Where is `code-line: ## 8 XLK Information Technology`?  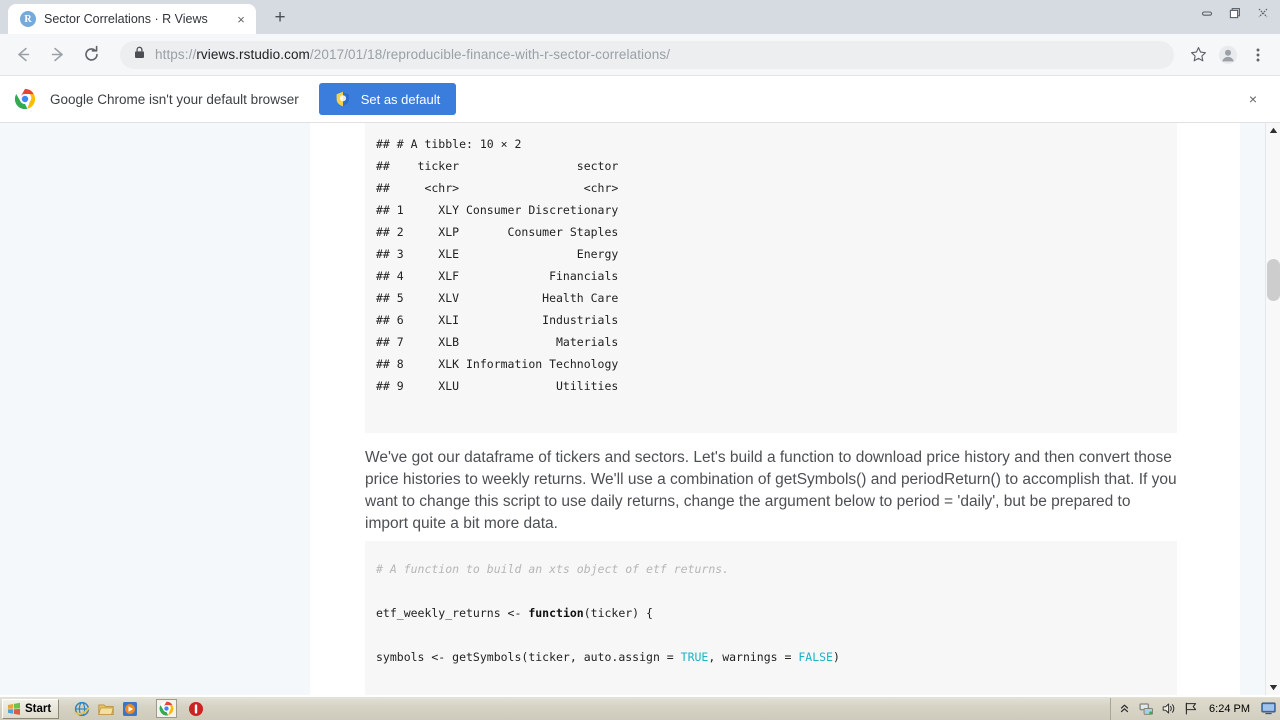
code-line: ## 8 XLK Information Technology is located at coordinates (497, 364).